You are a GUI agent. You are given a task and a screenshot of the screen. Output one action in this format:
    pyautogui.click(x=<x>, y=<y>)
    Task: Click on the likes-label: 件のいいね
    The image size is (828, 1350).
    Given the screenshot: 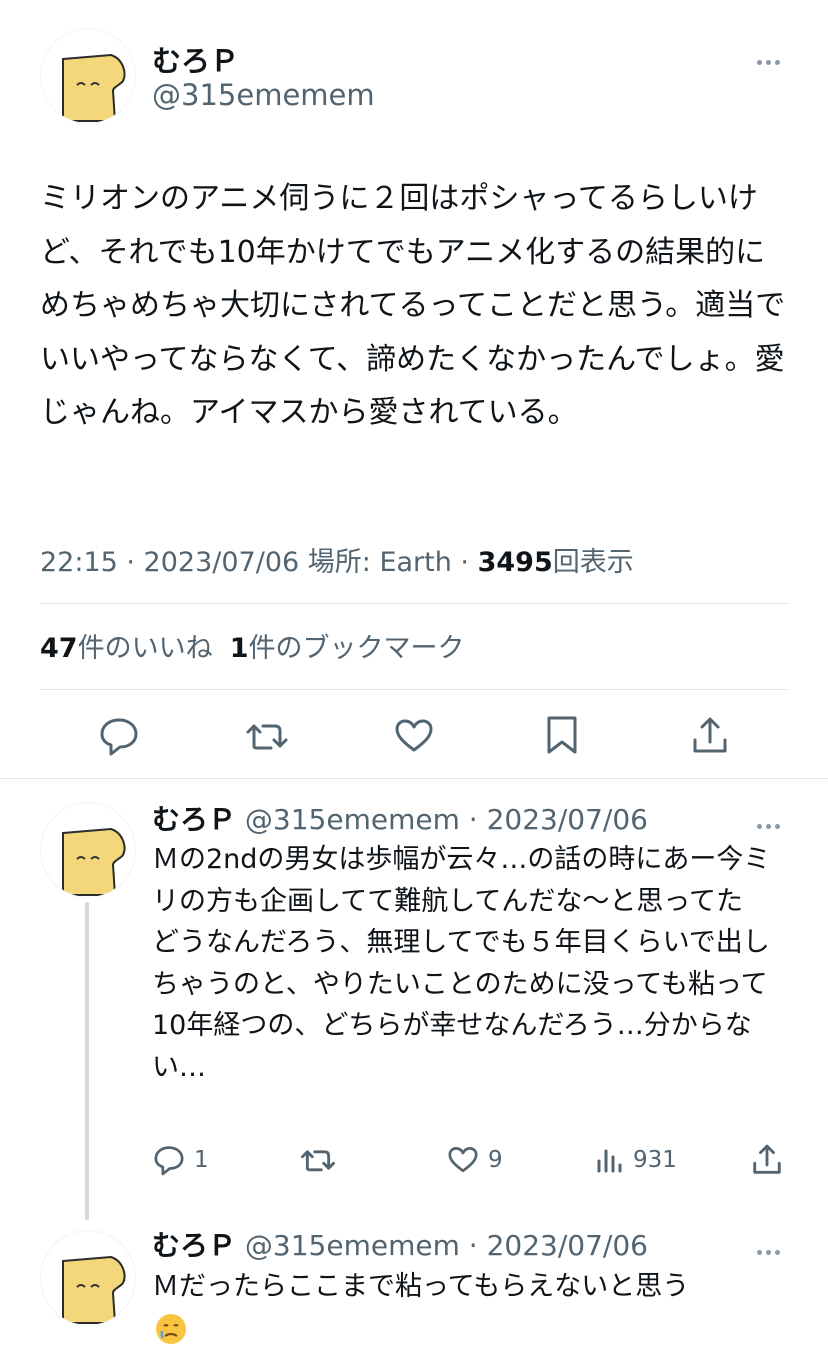 What is the action you would take?
    pyautogui.click(x=145, y=648)
    